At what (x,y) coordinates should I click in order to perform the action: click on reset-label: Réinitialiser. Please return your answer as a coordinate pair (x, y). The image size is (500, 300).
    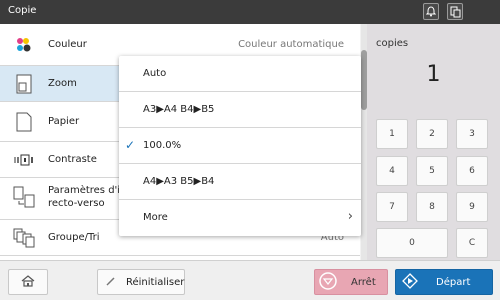
    Looking at the image, I should click on (155, 282).